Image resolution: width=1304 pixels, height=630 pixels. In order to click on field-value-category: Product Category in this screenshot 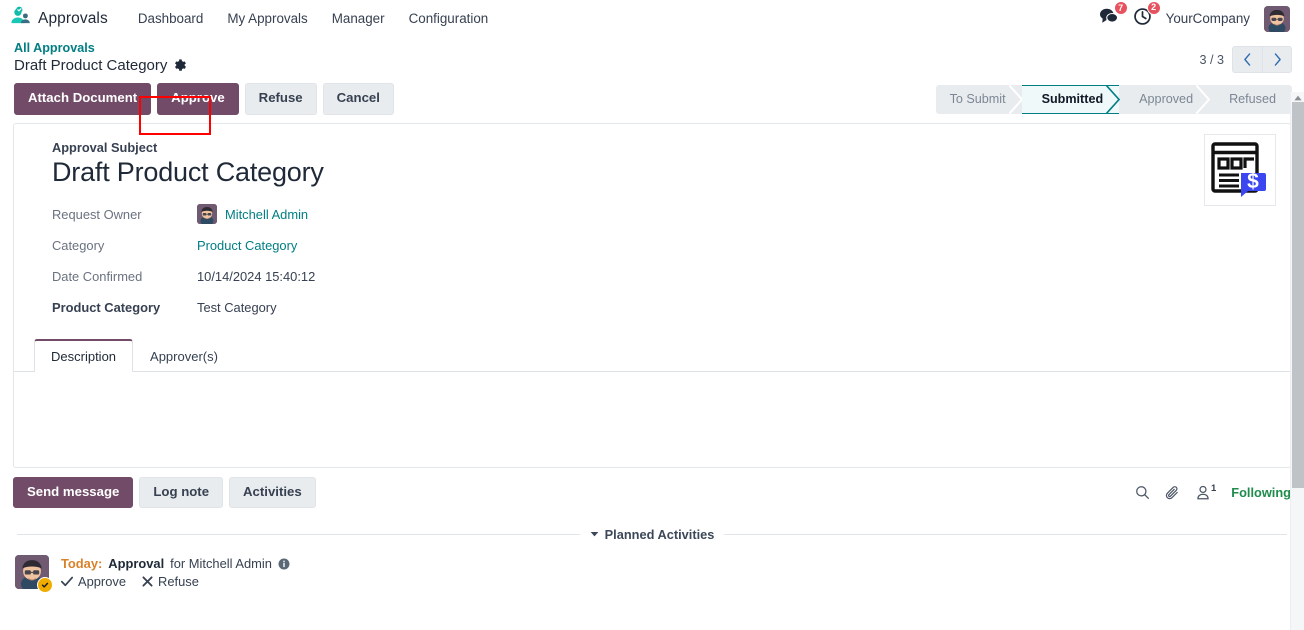, I will do `click(247, 245)`.